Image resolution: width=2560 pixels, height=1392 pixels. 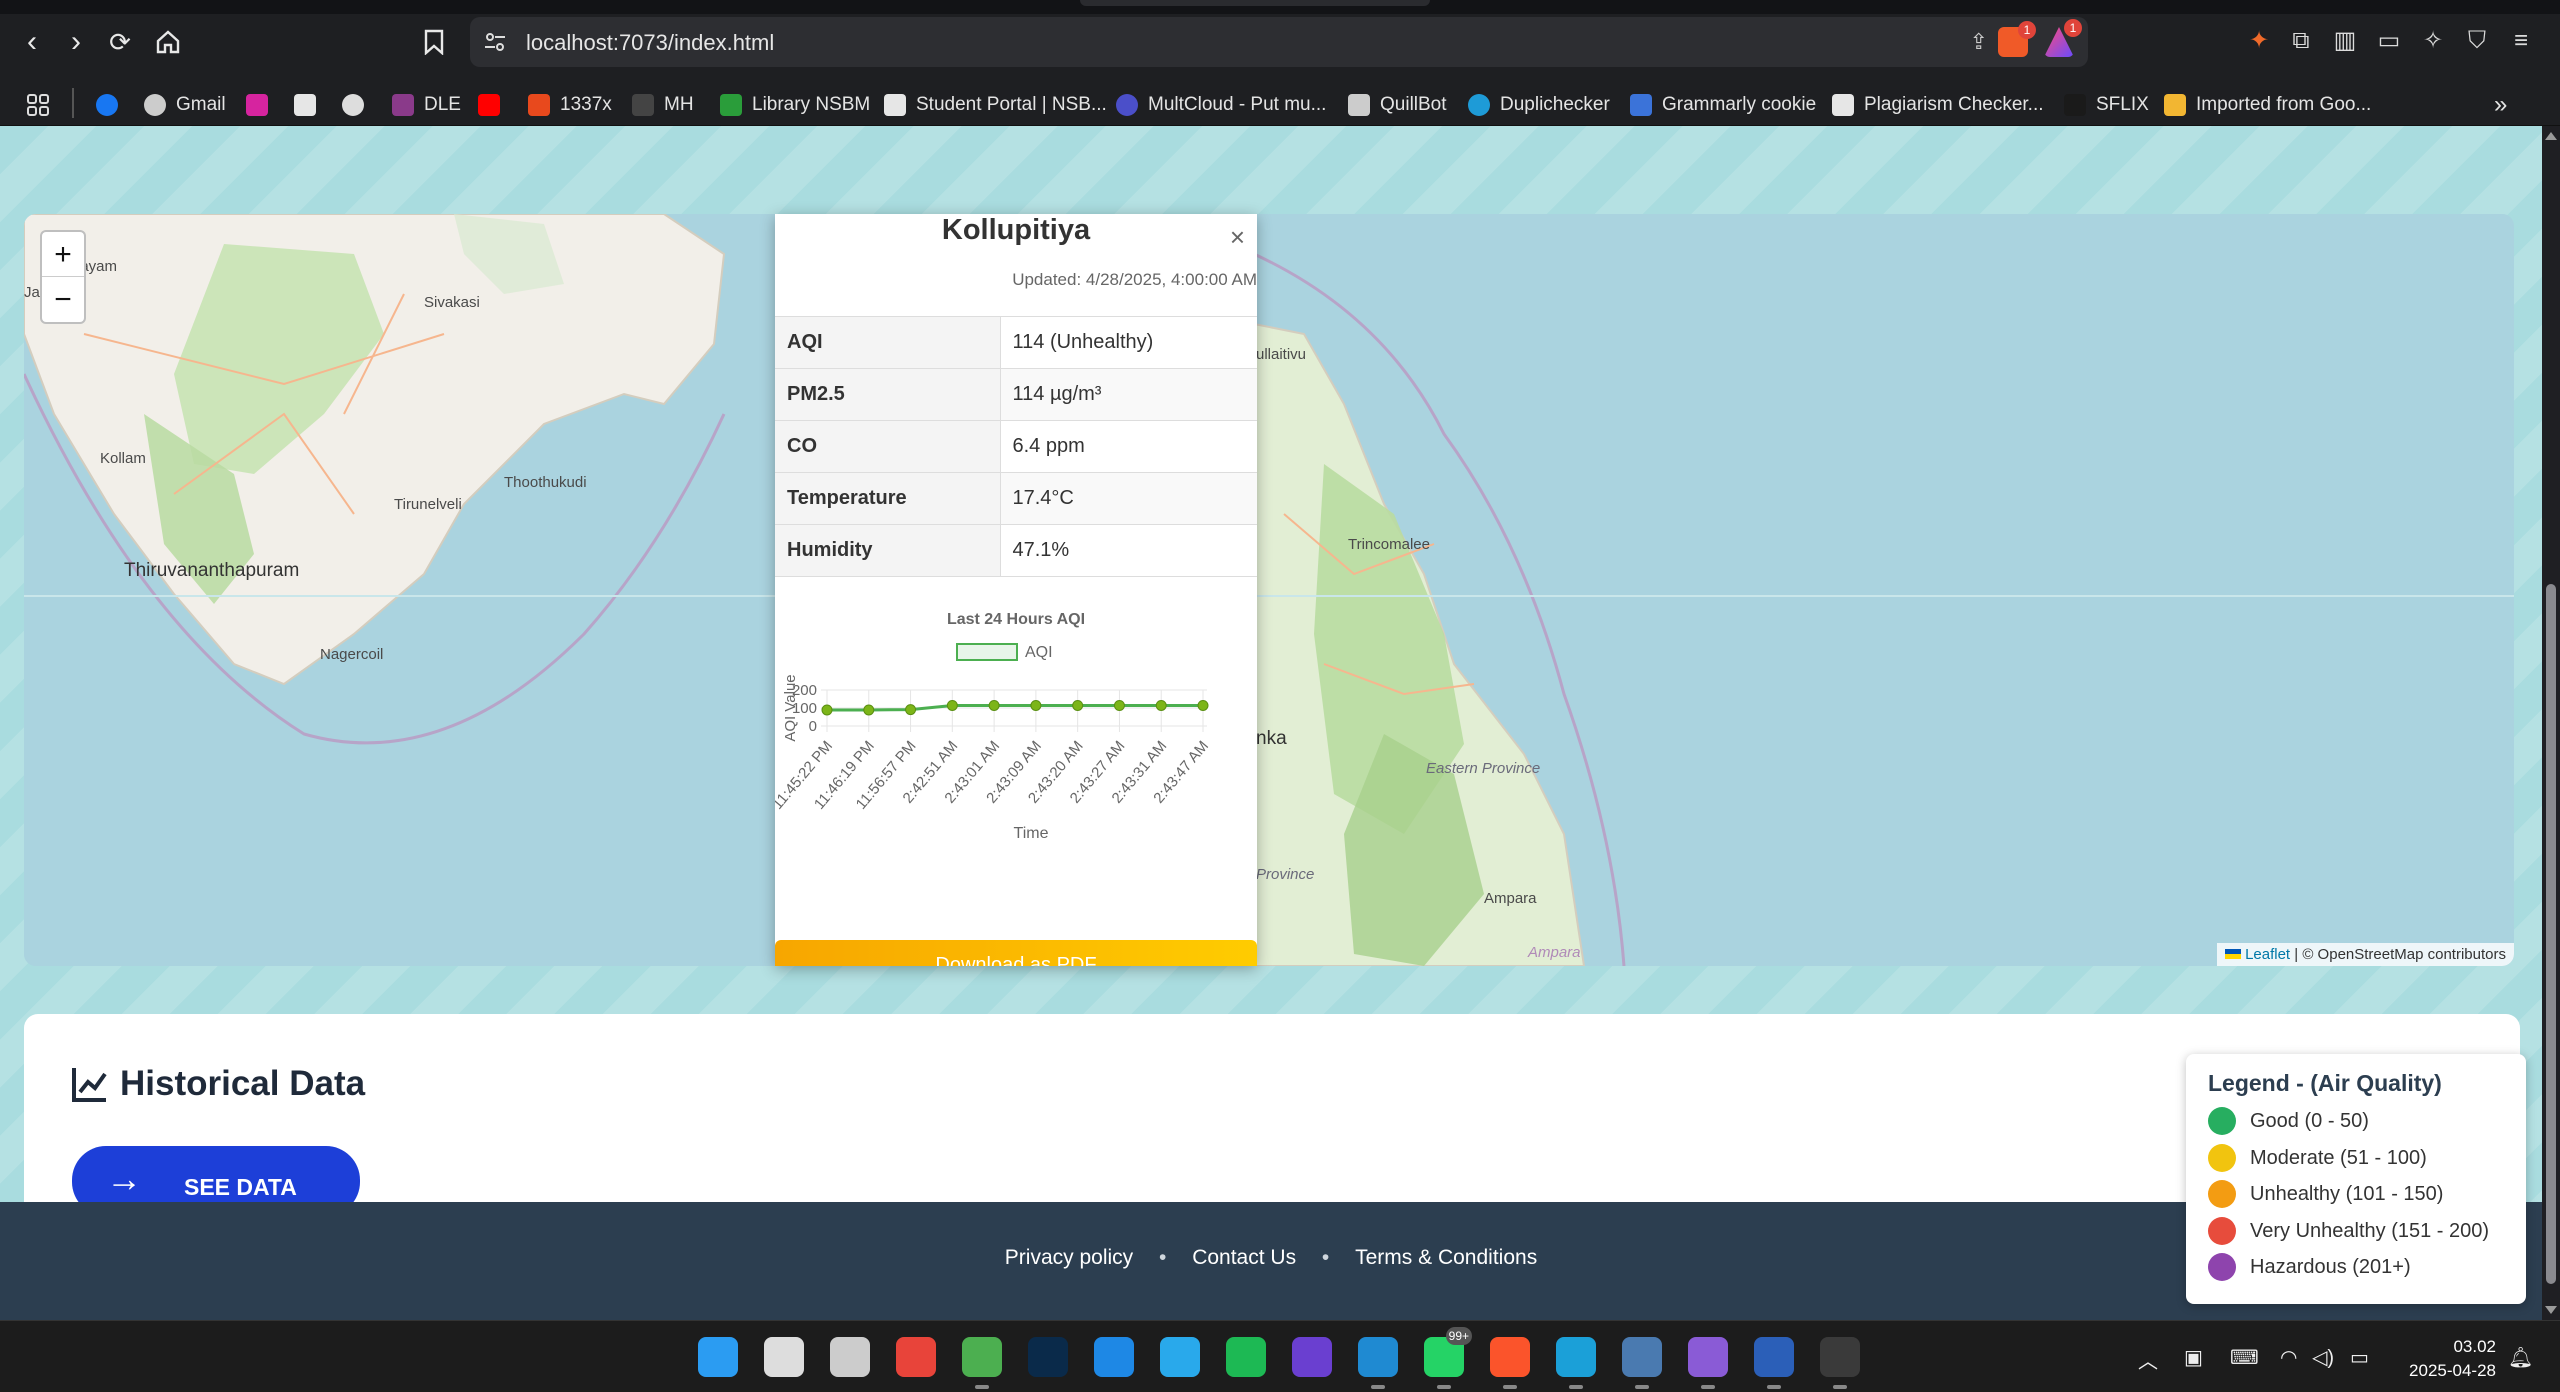 I want to click on photoshop-icon, so click(x=1048, y=1357).